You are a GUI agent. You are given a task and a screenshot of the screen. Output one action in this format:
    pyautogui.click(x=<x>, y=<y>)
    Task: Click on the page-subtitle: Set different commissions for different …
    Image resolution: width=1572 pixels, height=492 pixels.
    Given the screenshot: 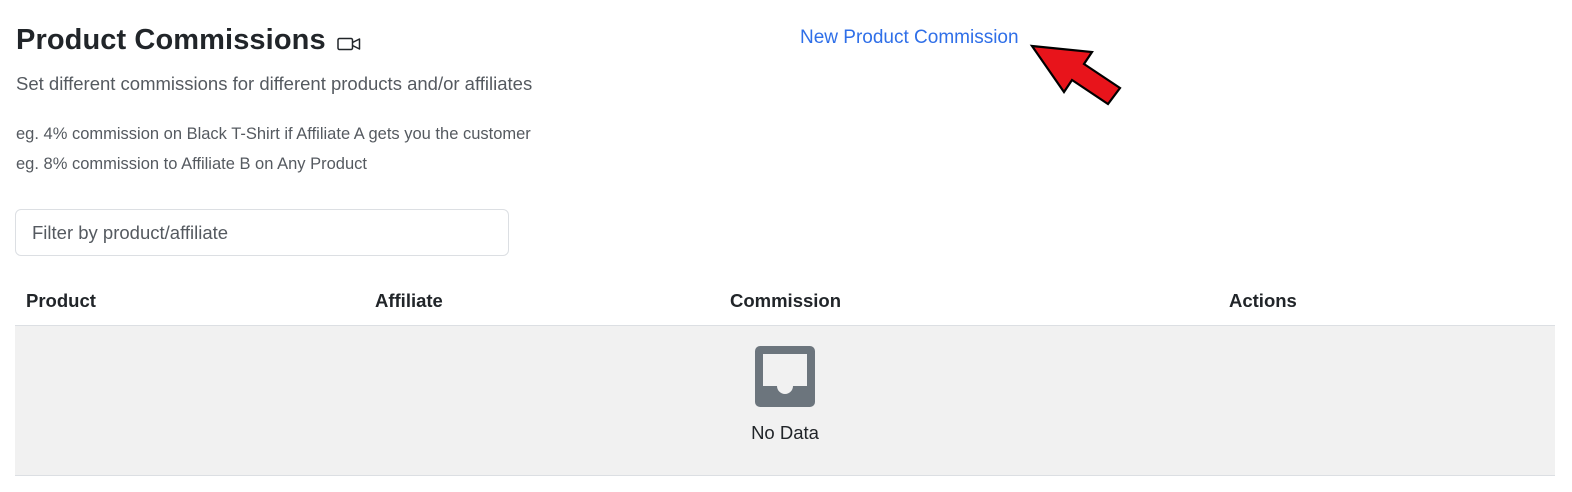 What is the action you would take?
    pyautogui.click(x=274, y=83)
    